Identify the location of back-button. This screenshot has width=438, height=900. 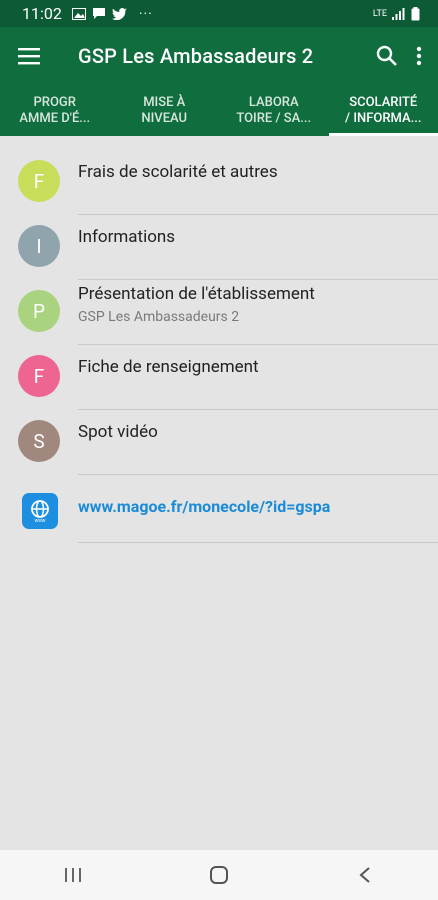
(365, 875).